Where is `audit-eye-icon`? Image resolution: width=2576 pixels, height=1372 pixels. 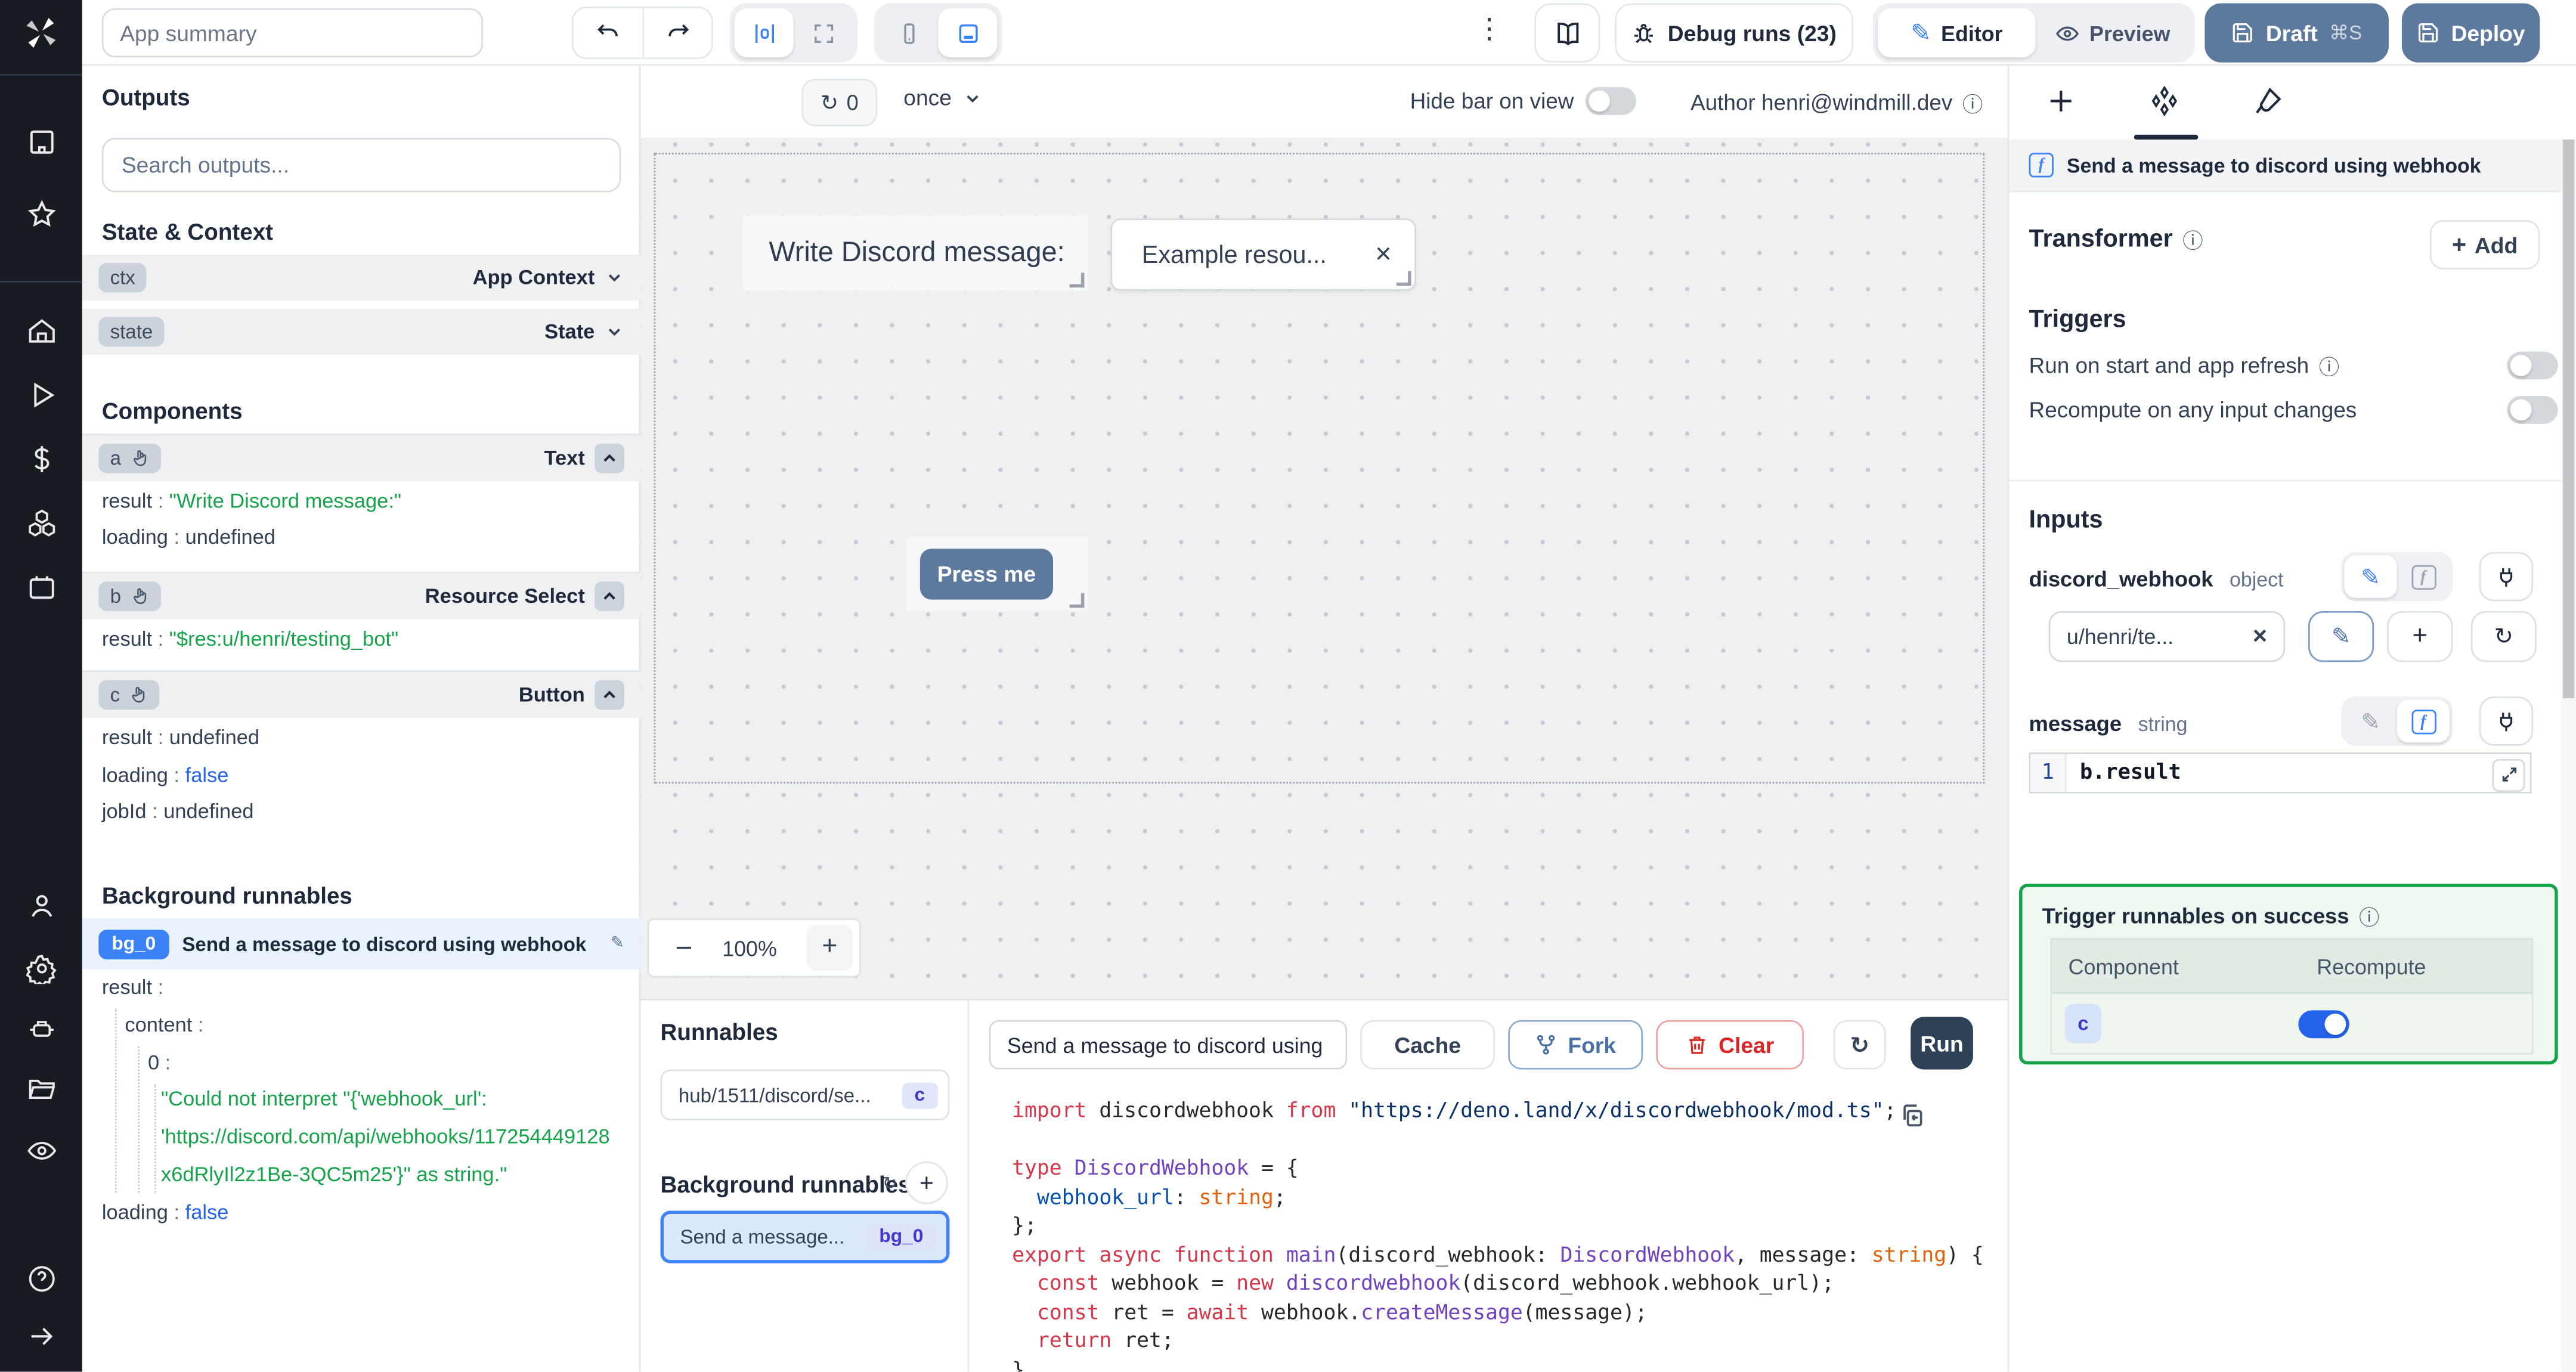 audit-eye-icon is located at coordinates (41, 1150).